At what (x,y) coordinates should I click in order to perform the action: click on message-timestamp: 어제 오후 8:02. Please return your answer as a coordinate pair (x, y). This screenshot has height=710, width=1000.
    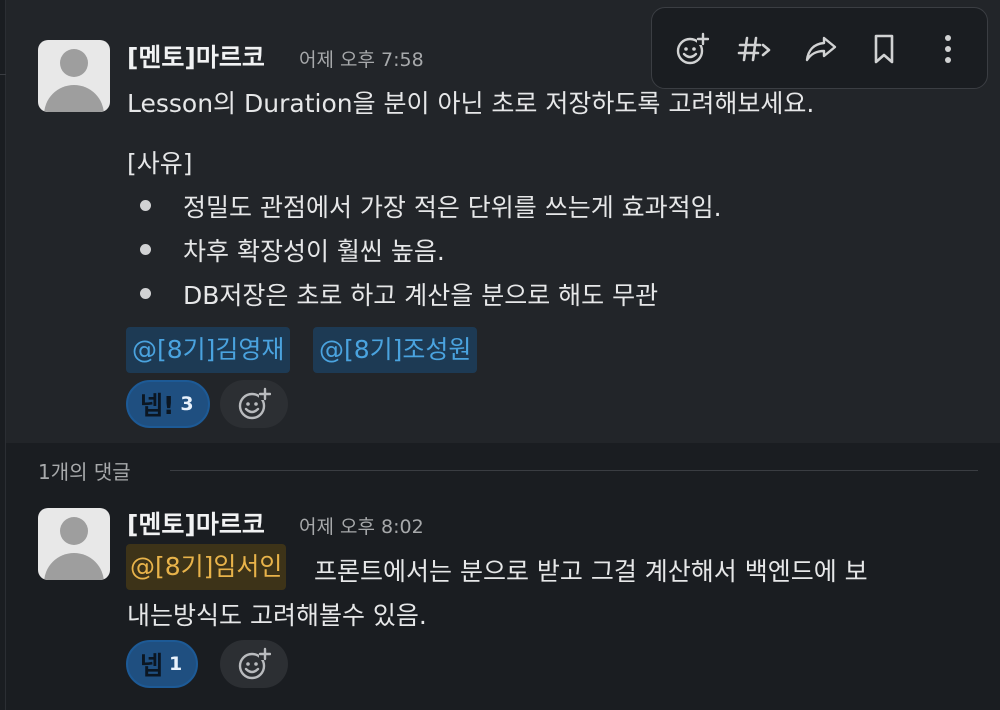
    Looking at the image, I should click on (361, 525).